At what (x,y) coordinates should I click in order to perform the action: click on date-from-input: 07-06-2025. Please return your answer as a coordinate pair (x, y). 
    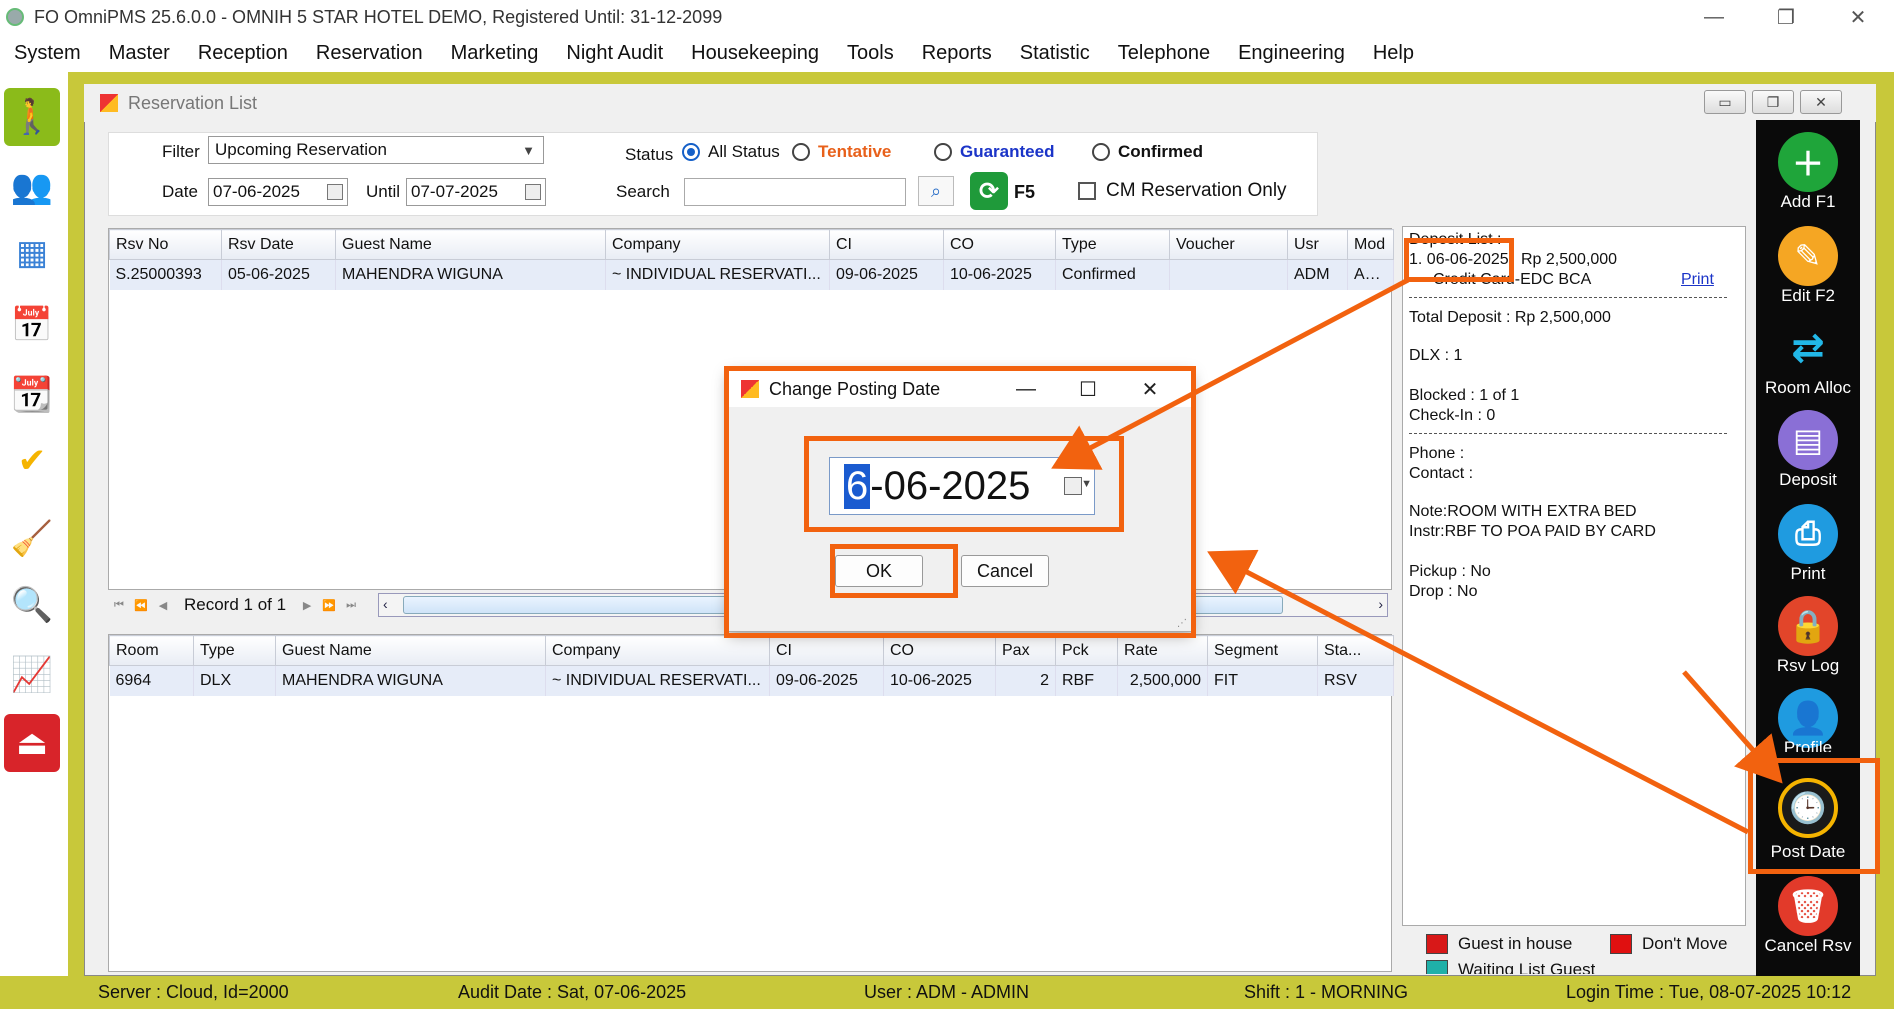
    Looking at the image, I should click on (278, 192).